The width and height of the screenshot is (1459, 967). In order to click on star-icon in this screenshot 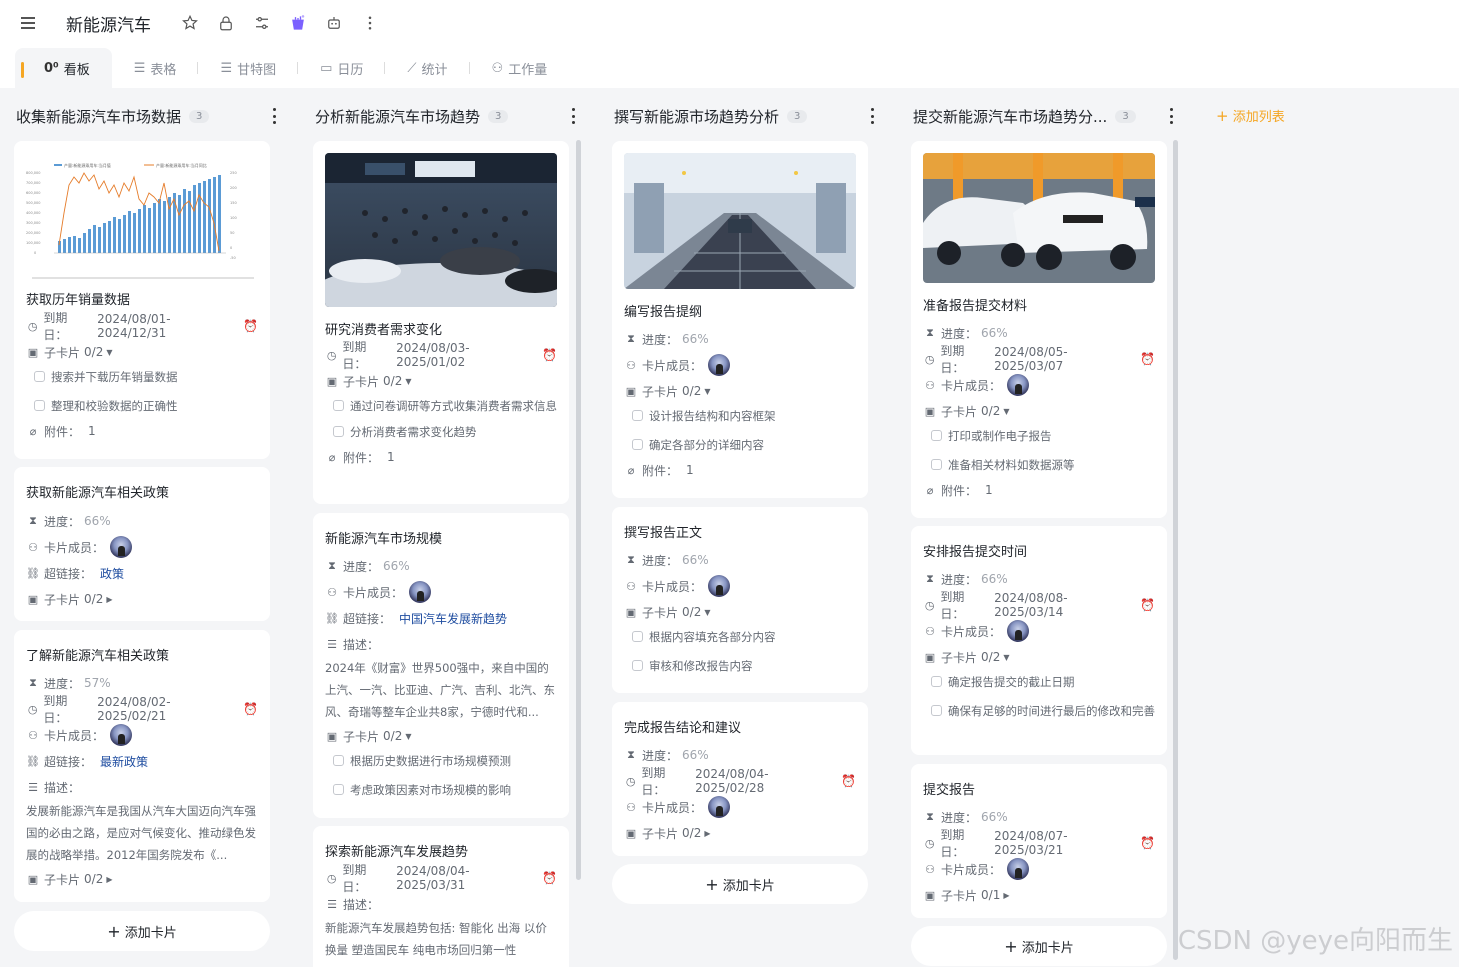, I will do `click(190, 23)`.